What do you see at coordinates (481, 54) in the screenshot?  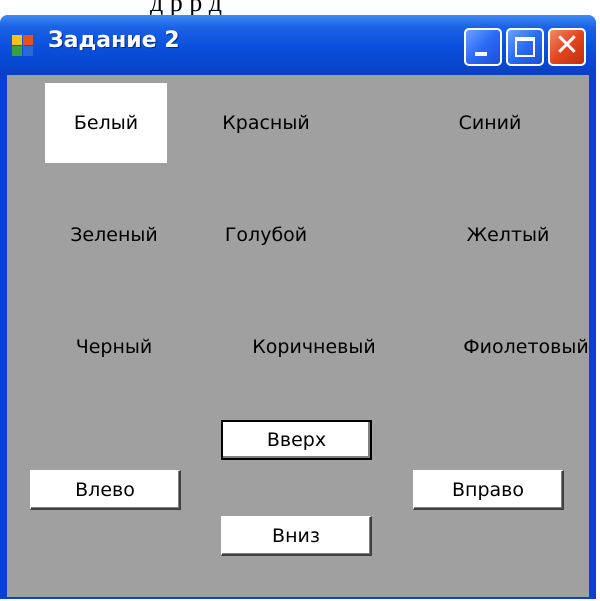 I see `minimize-icon` at bounding box center [481, 54].